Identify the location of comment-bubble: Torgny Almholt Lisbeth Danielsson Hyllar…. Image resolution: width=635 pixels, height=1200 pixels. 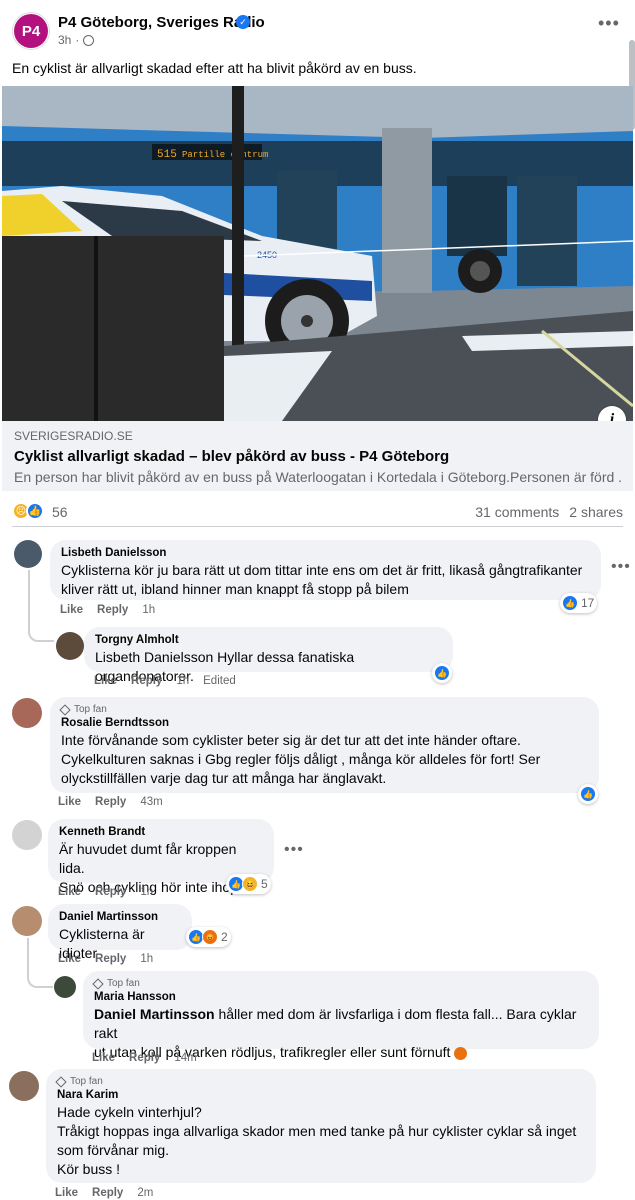
(268, 655).